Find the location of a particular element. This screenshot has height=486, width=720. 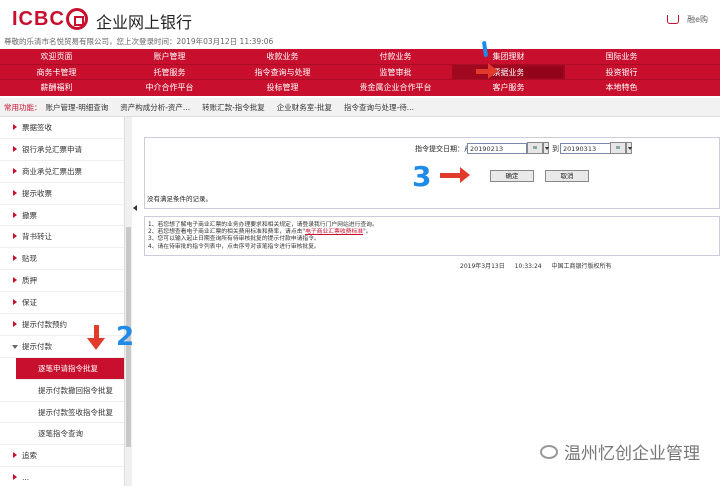

quick-link: 转账汇款-指令批复 is located at coordinates (233, 107).